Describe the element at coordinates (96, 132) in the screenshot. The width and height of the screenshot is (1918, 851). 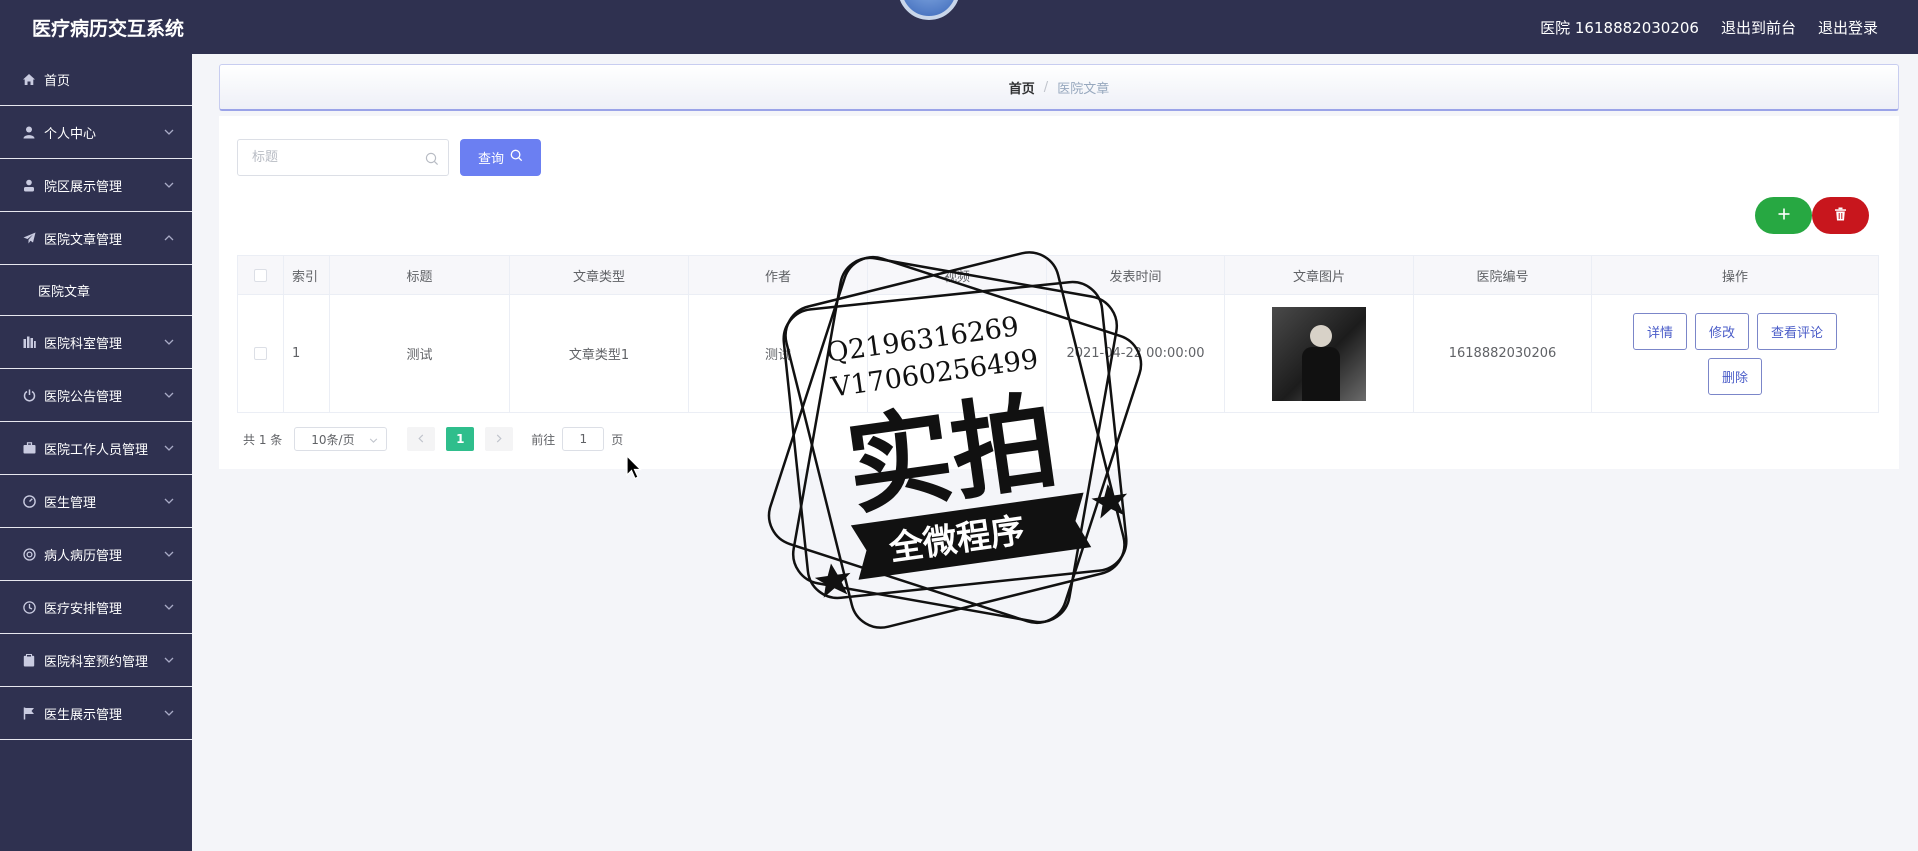
I see `sidebar-item-personal-center: 个人中心` at that location.